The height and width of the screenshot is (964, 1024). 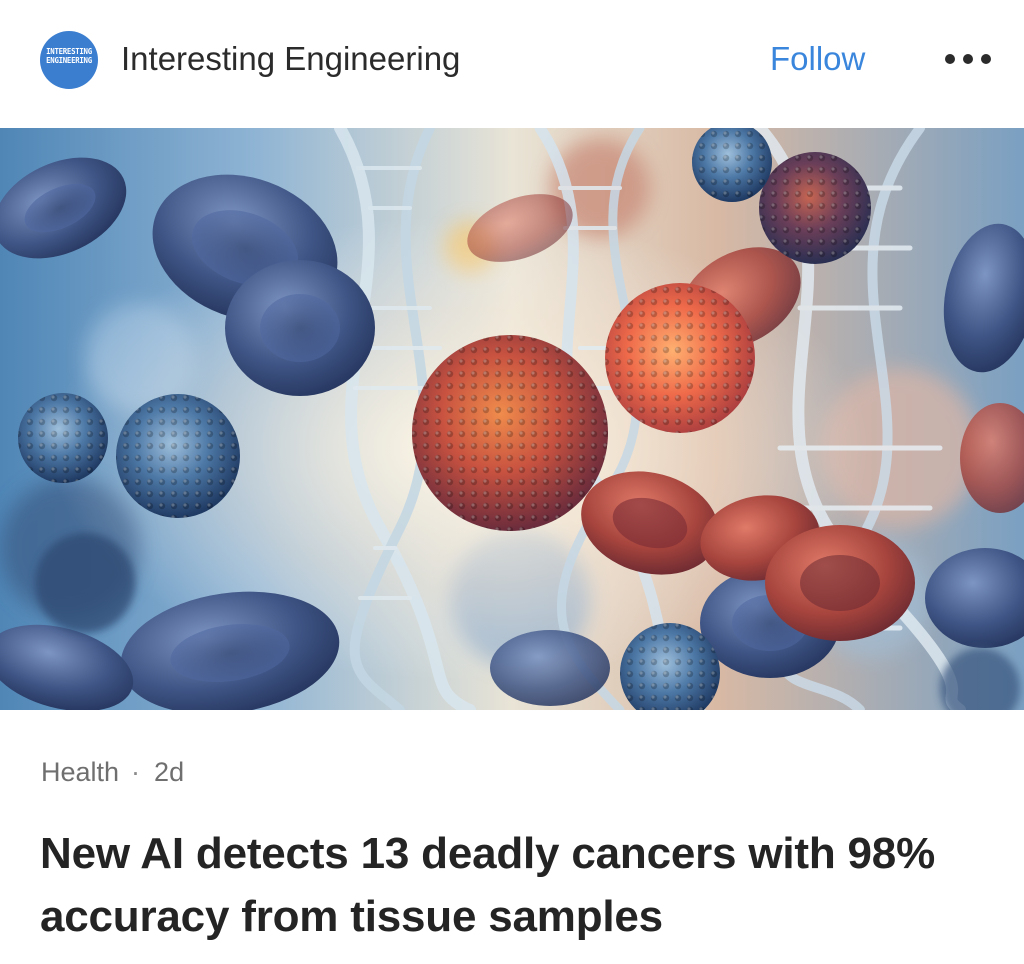 I want to click on category-label: Health, so click(x=80, y=772).